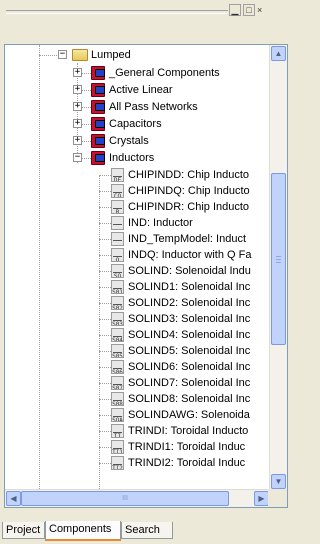 This screenshot has height=544, width=320. Describe the element at coordinates (187, 463) in the screenshot. I see `tree-node-label: TRINDI2: Toroidal Induc` at that location.